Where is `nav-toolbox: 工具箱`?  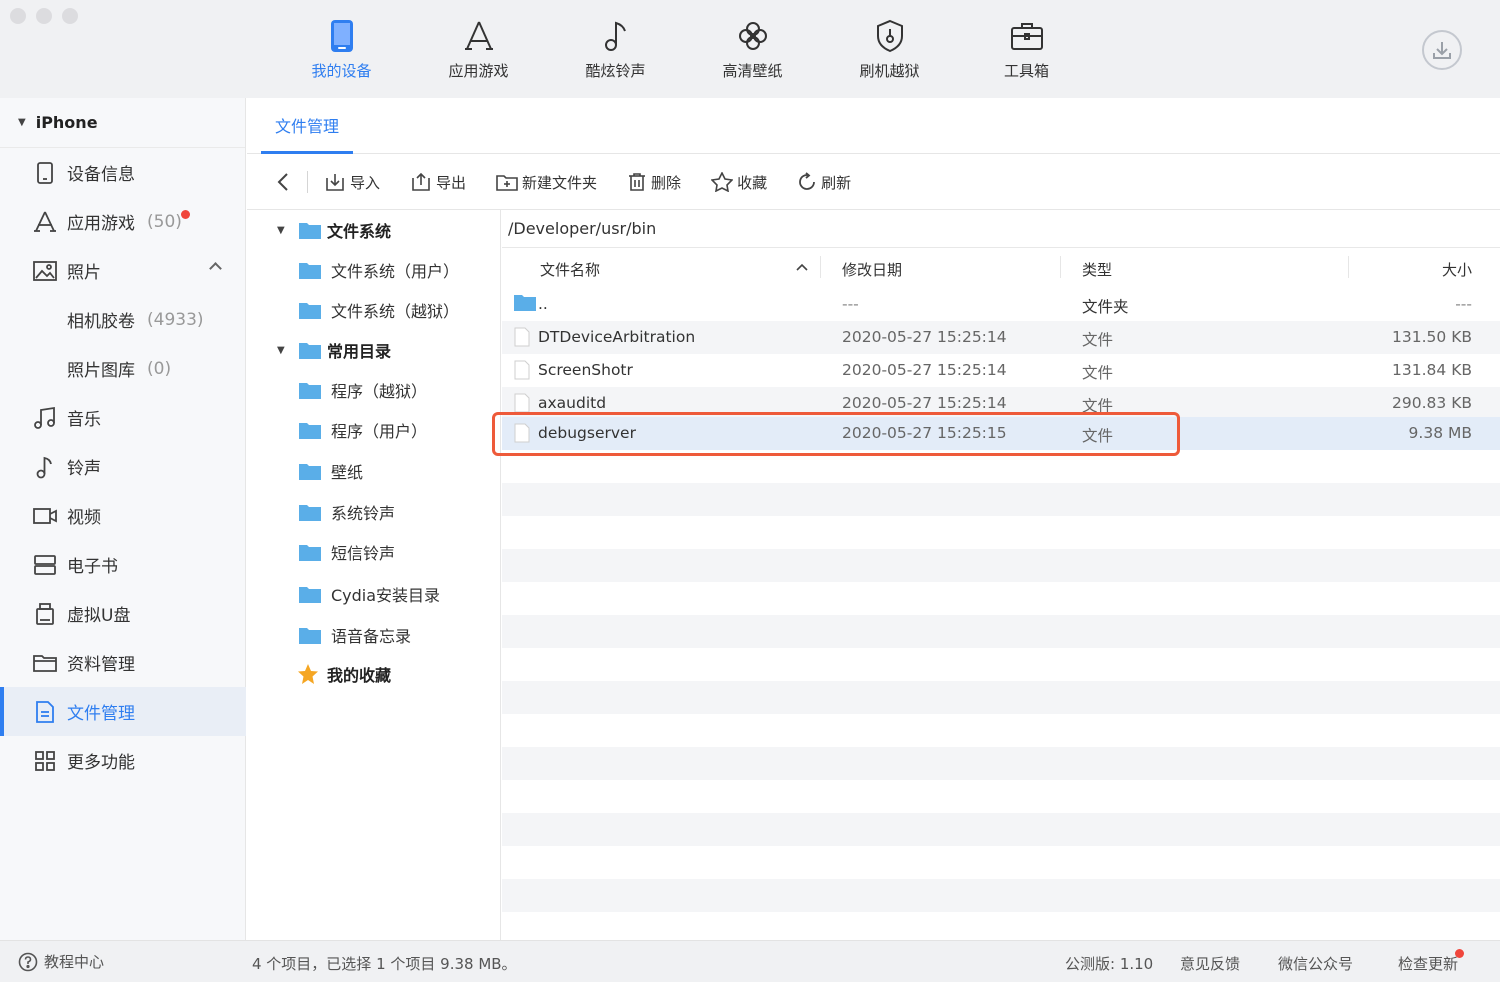
nav-toolbox: 工具箱 is located at coordinates (1026, 48).